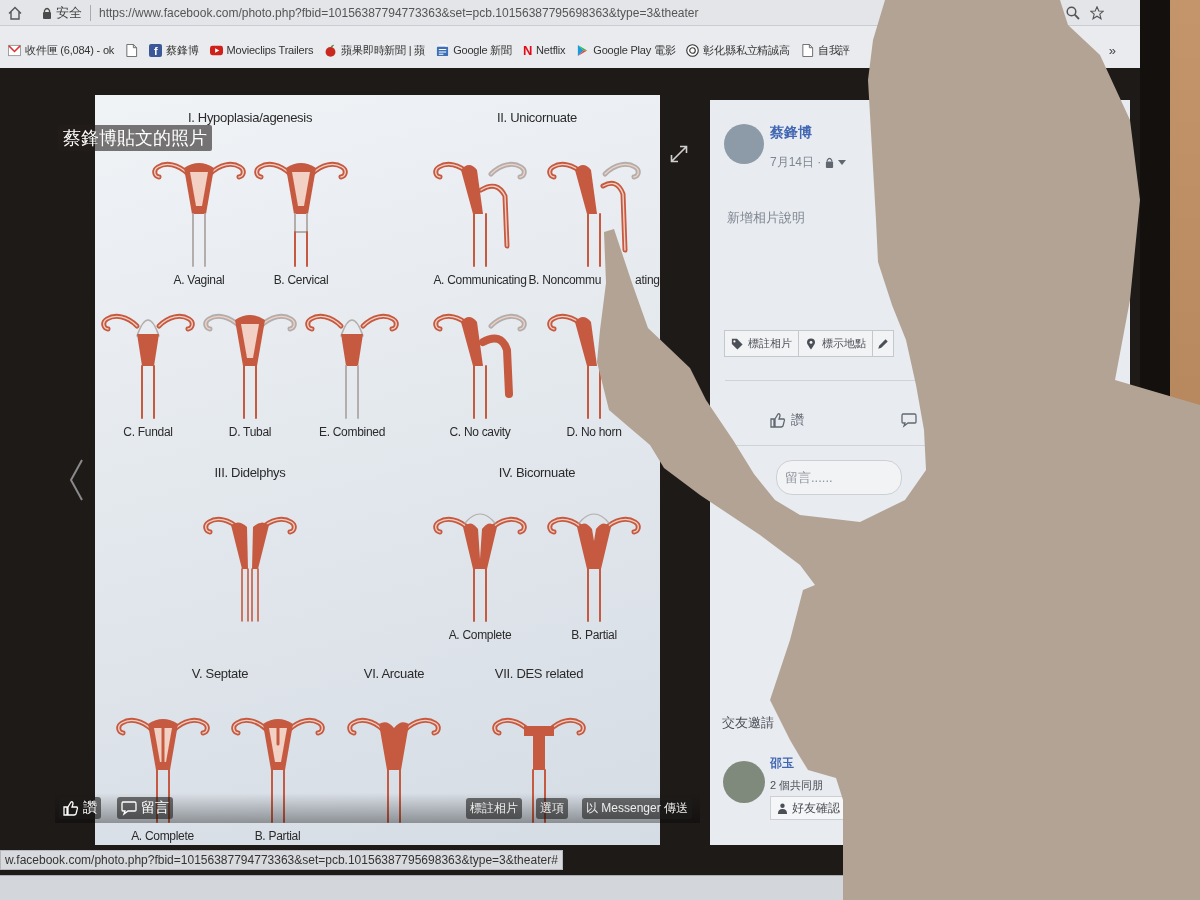 Image resolution: width=1200 pixels, height=900 pixels. I want to click on figure-caption: C. Fundal, so click(148, 432).